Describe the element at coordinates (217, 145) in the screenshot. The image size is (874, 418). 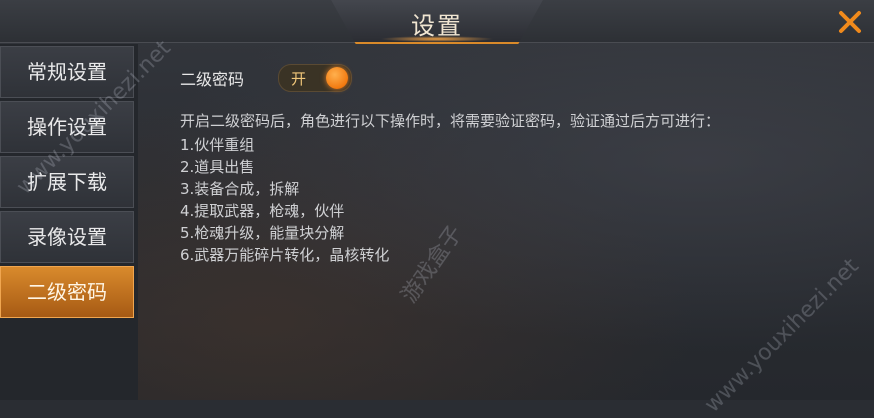
I see `list-item: 1.伙伴重组` at that location.